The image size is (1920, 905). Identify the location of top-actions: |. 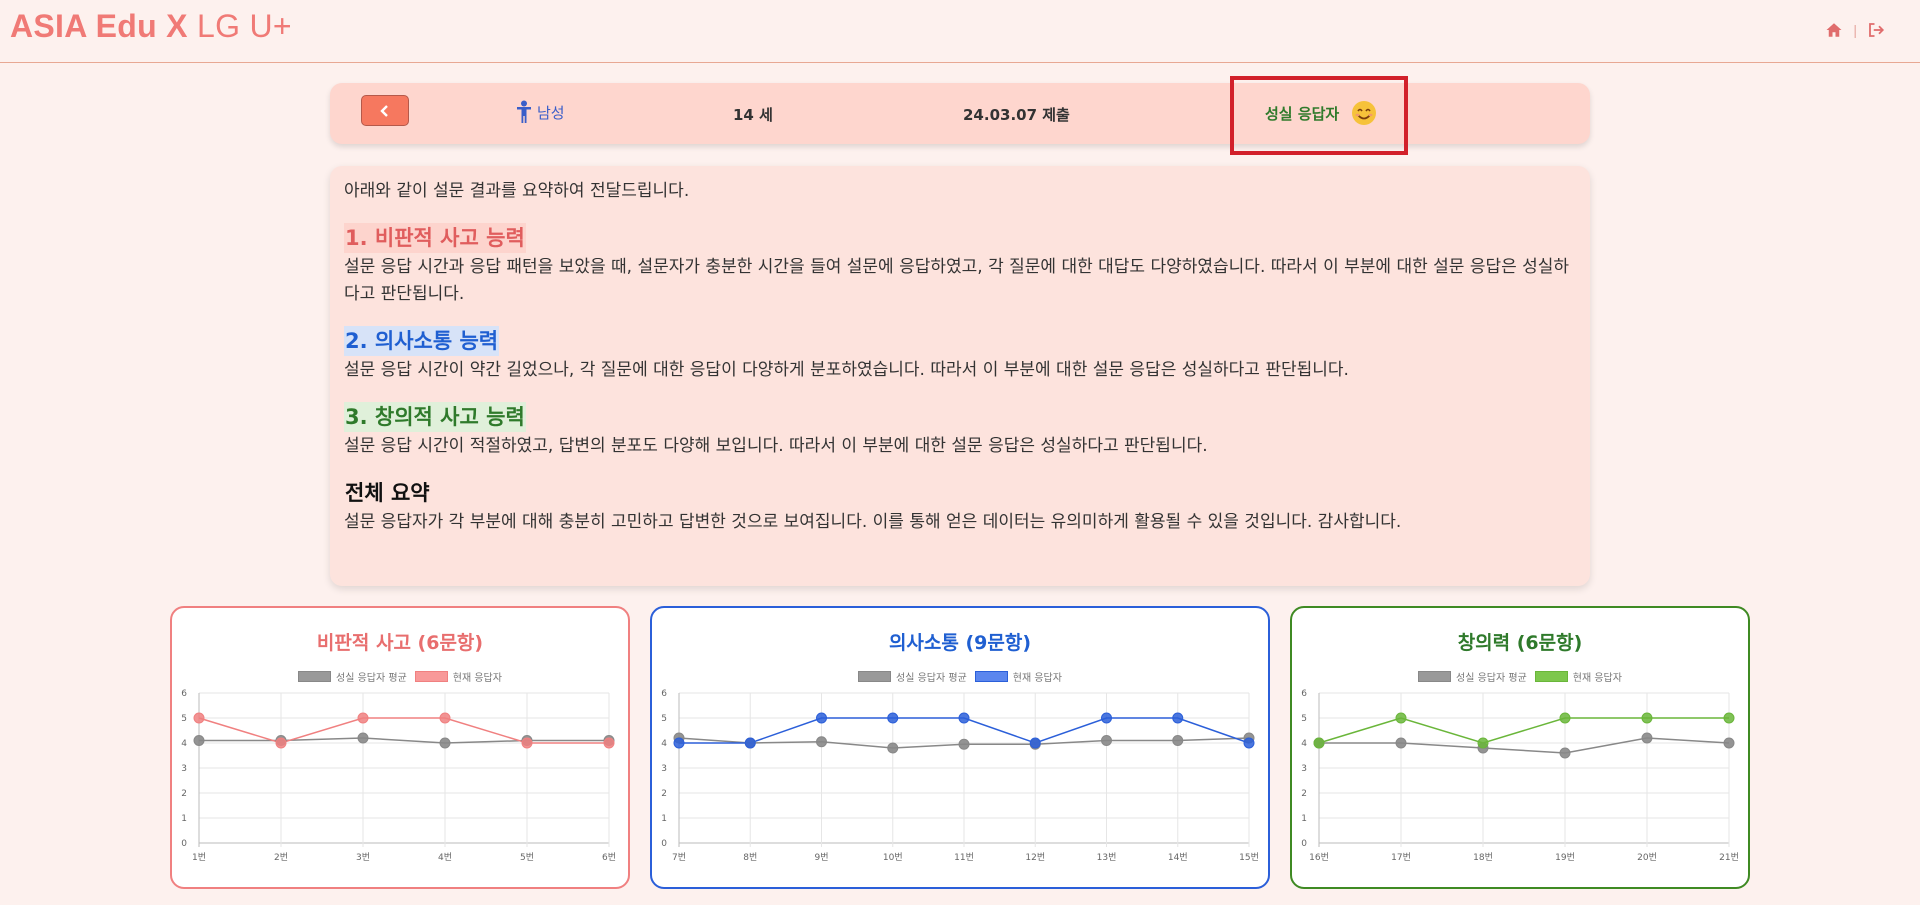
(1855, 30).